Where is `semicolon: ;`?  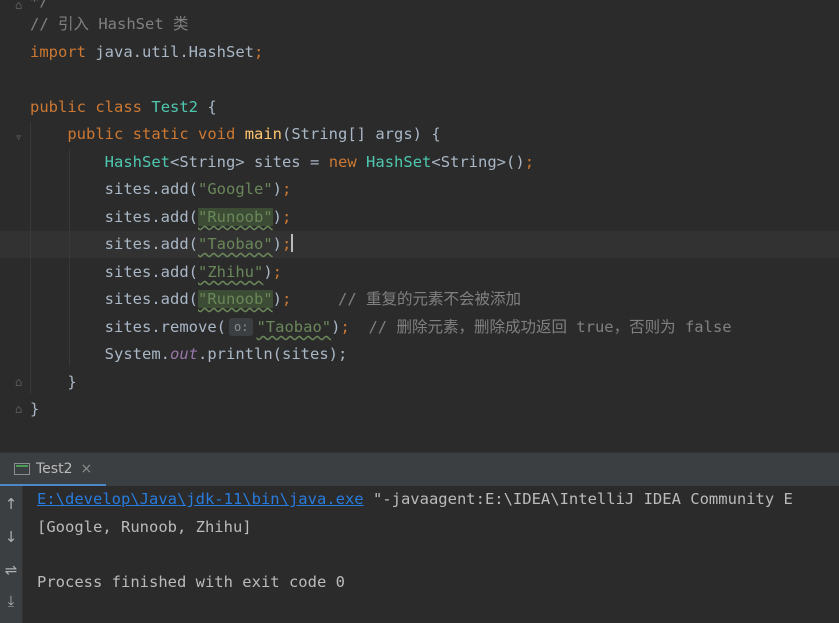 semicolon: ; is located at coordinates (258, 52).